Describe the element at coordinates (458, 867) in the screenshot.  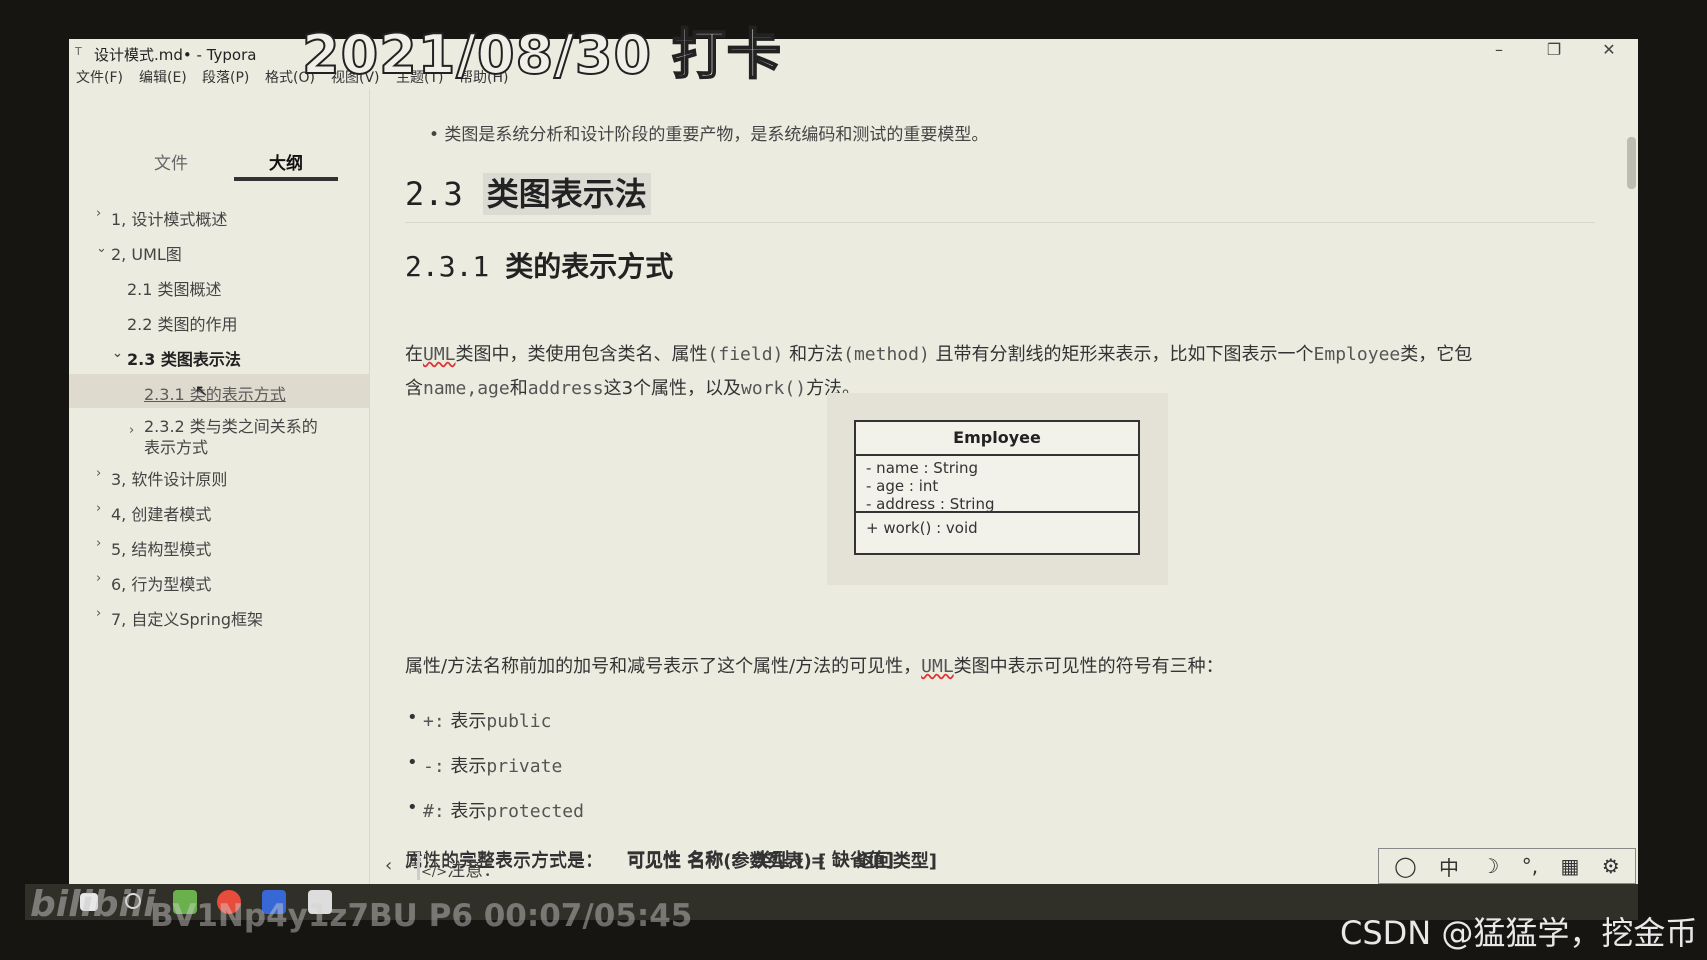
I see `note-text: </>注意：` at that location.